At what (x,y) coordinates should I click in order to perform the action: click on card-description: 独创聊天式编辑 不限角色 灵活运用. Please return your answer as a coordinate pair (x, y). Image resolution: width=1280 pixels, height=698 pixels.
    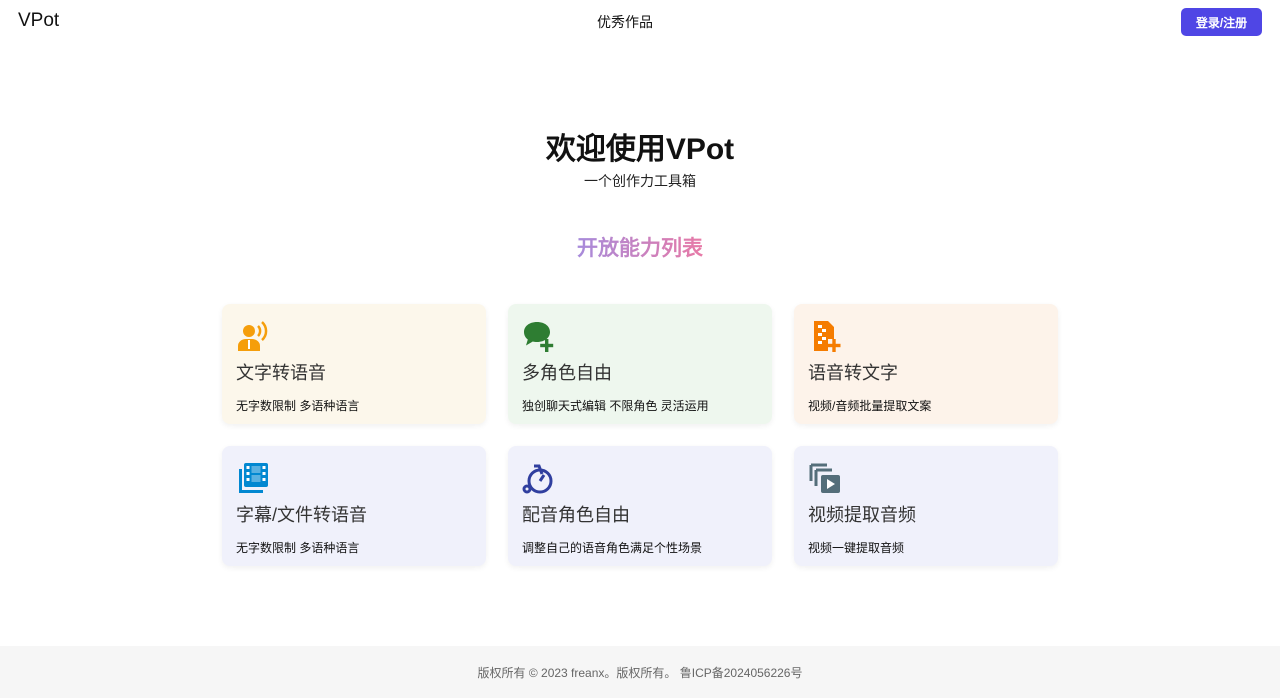
    Looking at the image, I should click on (615, 406).